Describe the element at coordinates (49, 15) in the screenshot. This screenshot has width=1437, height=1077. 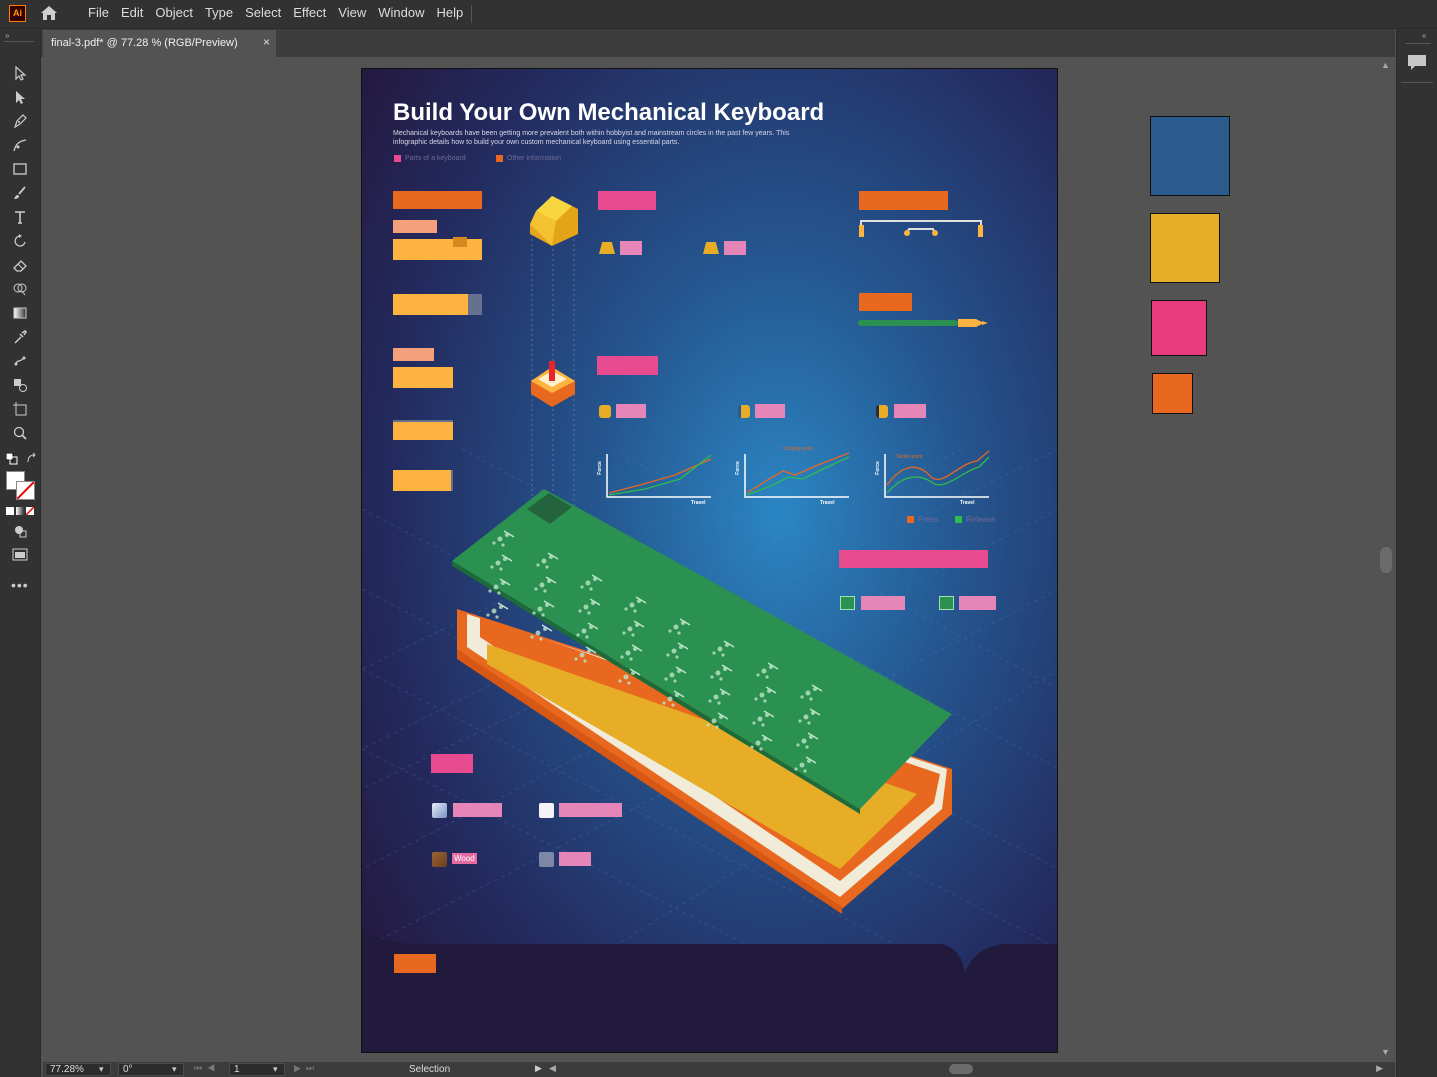
I see `home-icon` at that location.